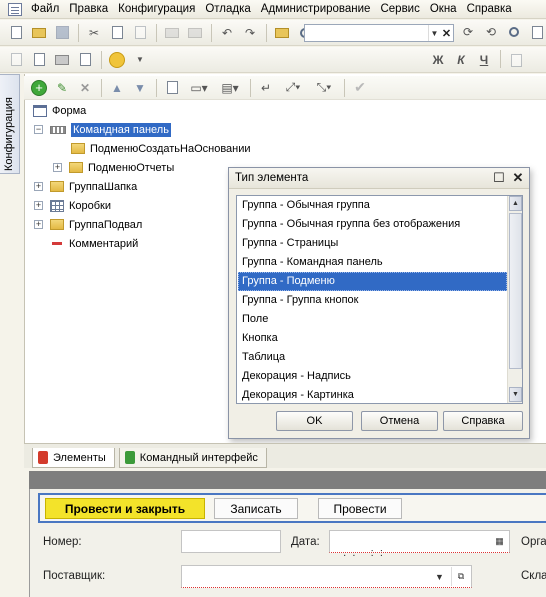 The image size is (546, 597). Describe the element at coordinates (461, 60) in the screenshot. I see `italic-button: К` at that location.